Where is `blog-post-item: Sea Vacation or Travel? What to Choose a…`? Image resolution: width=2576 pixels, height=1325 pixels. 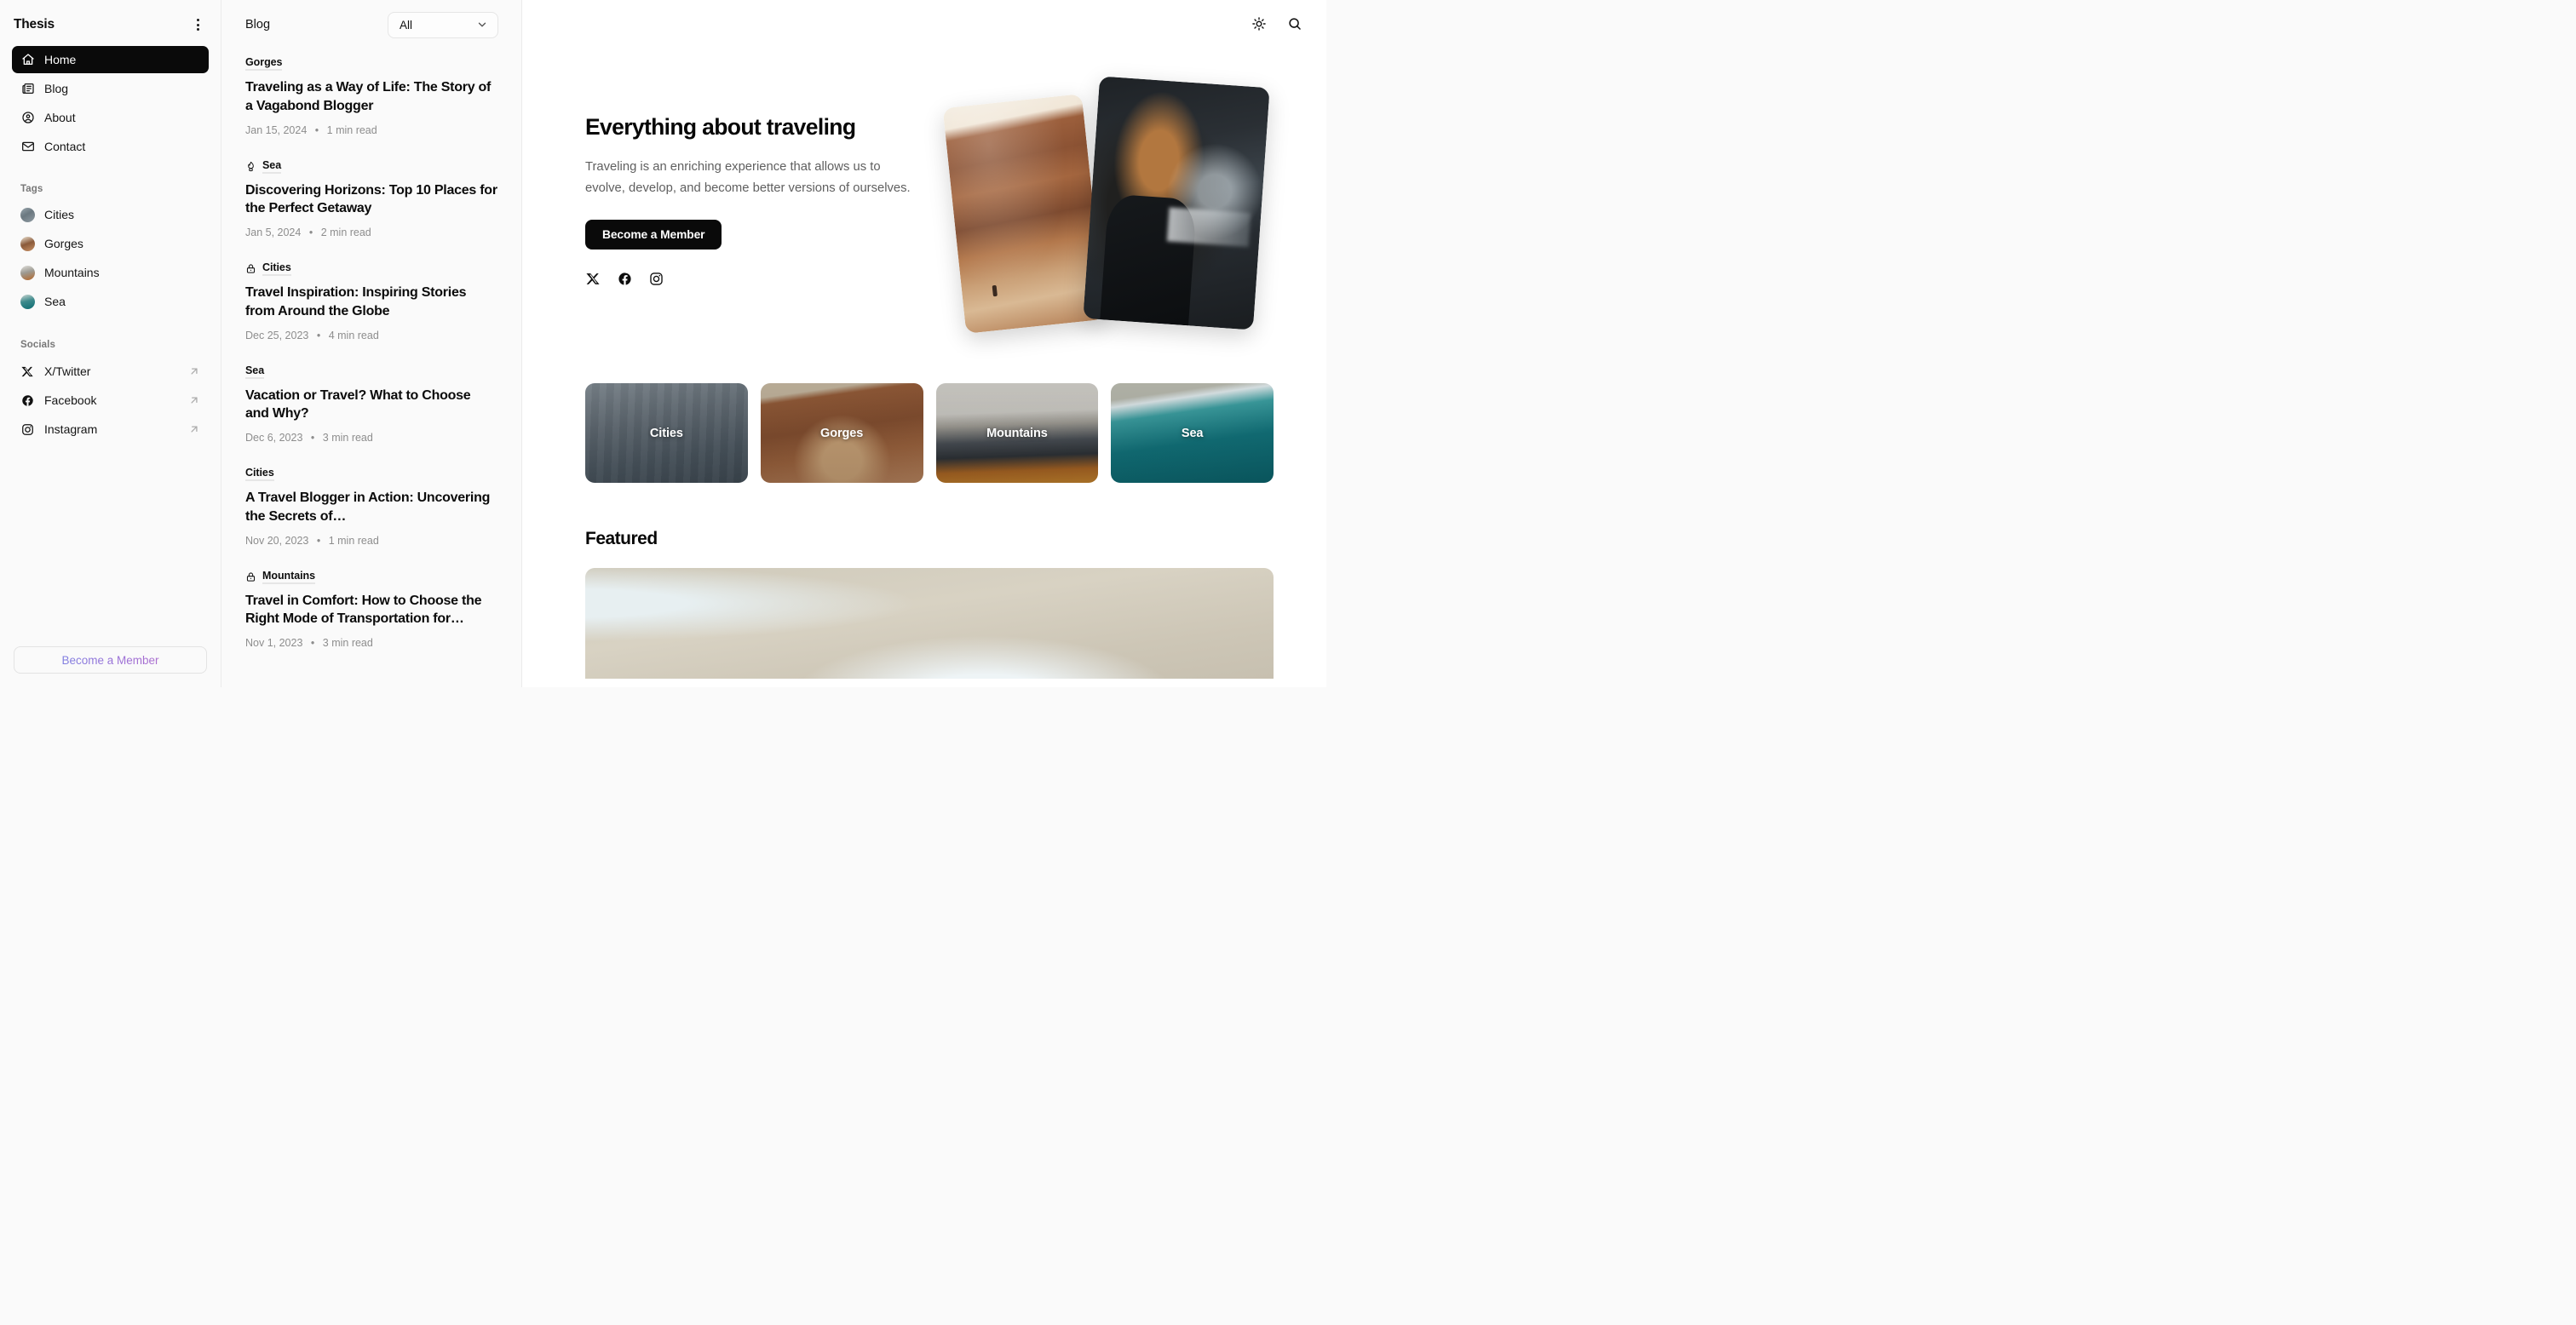
blog-post-item: Sea Vacation or Travel? What to Choose a… is located at coordinates (371, 404).